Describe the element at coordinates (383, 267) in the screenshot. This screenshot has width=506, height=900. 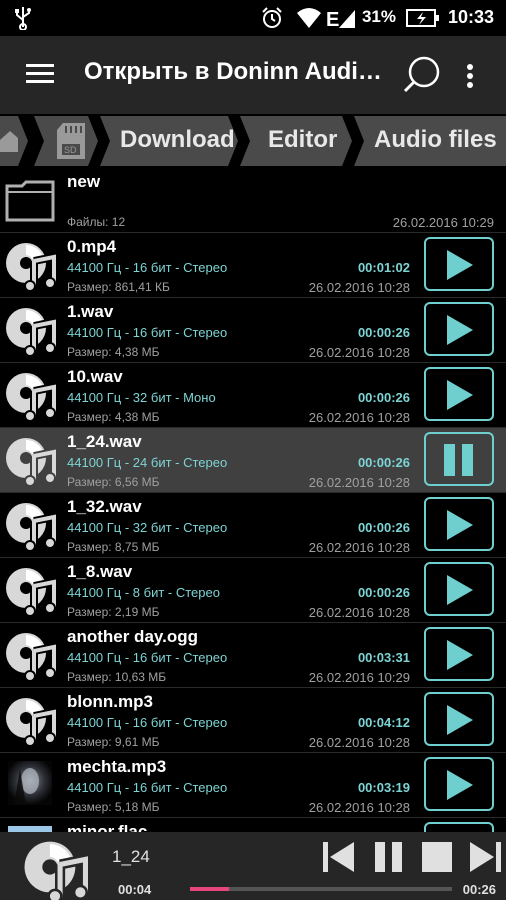
I see `audio-duration: 00:01:02` at that location.